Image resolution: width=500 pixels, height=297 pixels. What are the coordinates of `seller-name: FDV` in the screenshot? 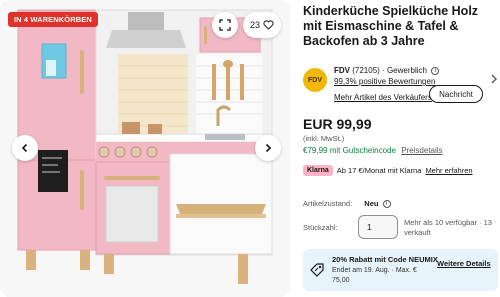 It's located at (342, 70).